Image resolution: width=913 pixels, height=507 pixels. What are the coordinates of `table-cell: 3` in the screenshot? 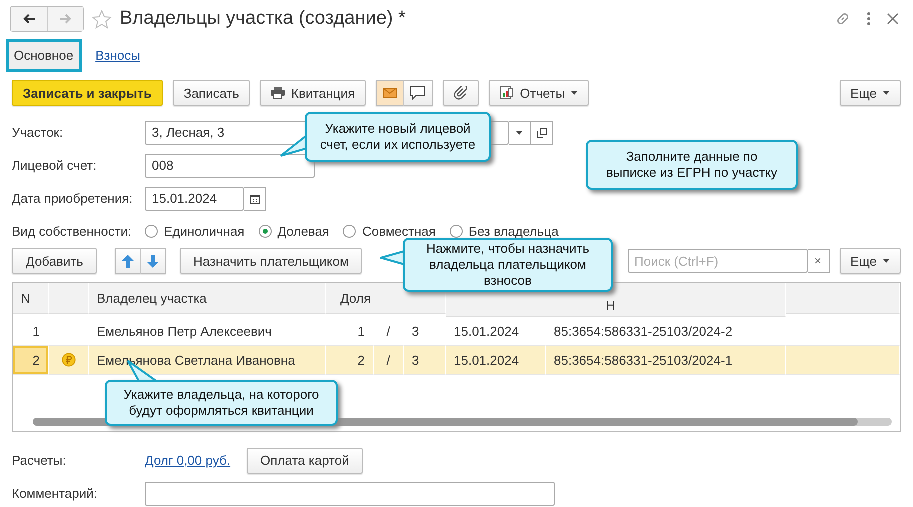 It's located at (425, 360).